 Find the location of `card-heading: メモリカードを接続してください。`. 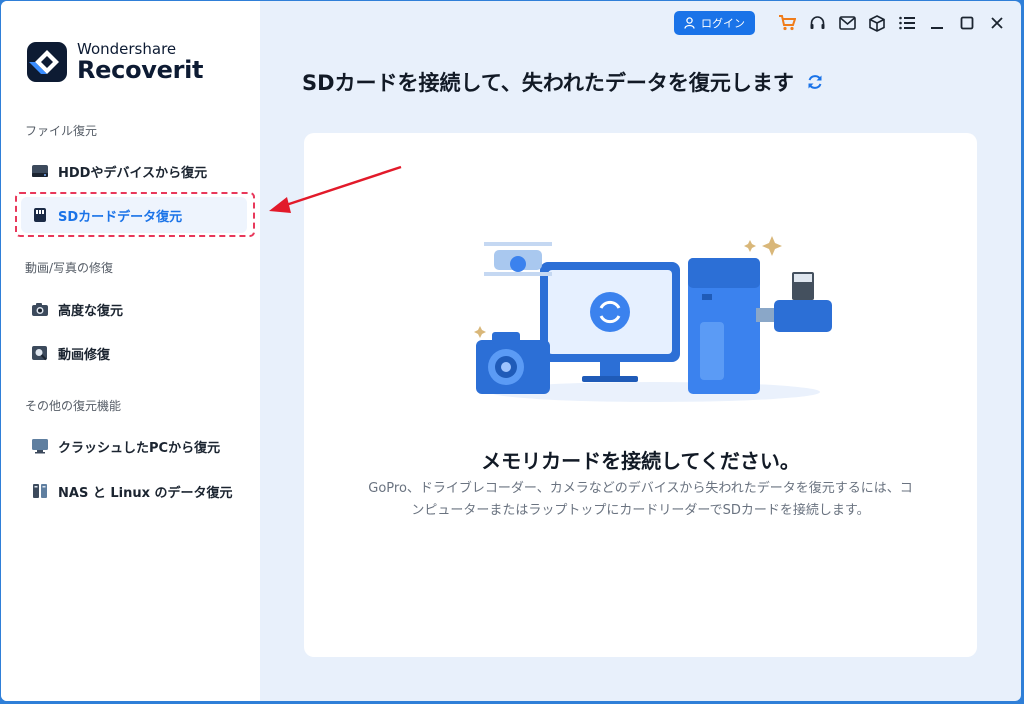

card-heading: メモリカードを接続してください。 is located at coordinates (640, 461).